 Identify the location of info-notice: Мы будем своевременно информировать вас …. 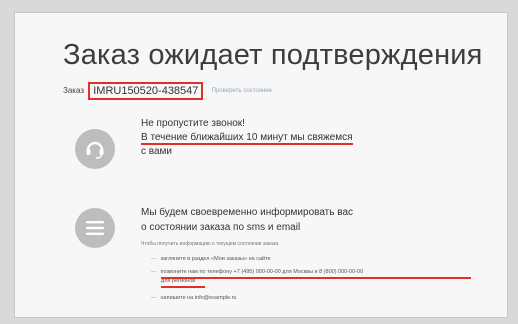
(306, 220).